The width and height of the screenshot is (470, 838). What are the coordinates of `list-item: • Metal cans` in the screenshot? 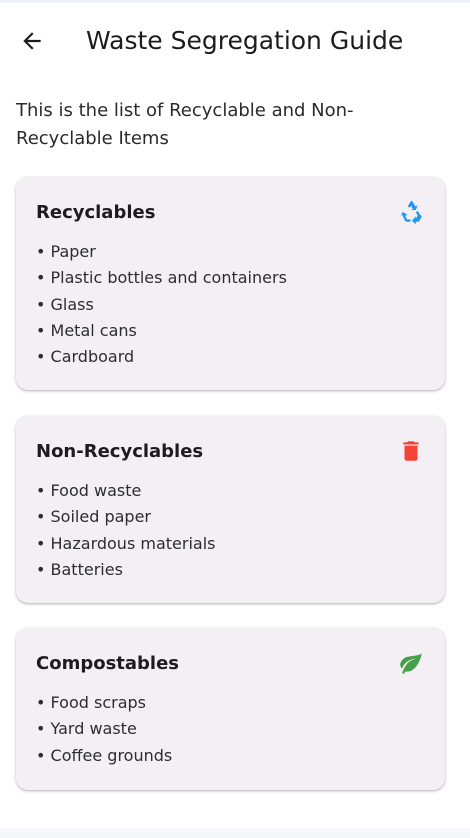 It's located at (86, 330).